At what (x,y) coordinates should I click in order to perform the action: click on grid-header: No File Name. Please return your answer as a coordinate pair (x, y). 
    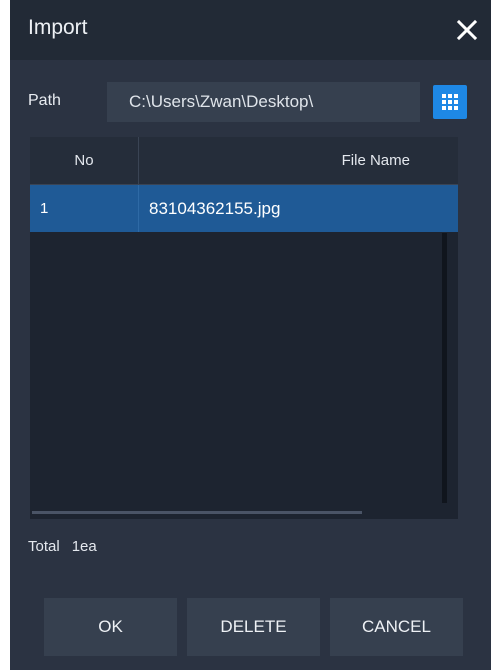
    Looking at the image, I should click on (244, 161).